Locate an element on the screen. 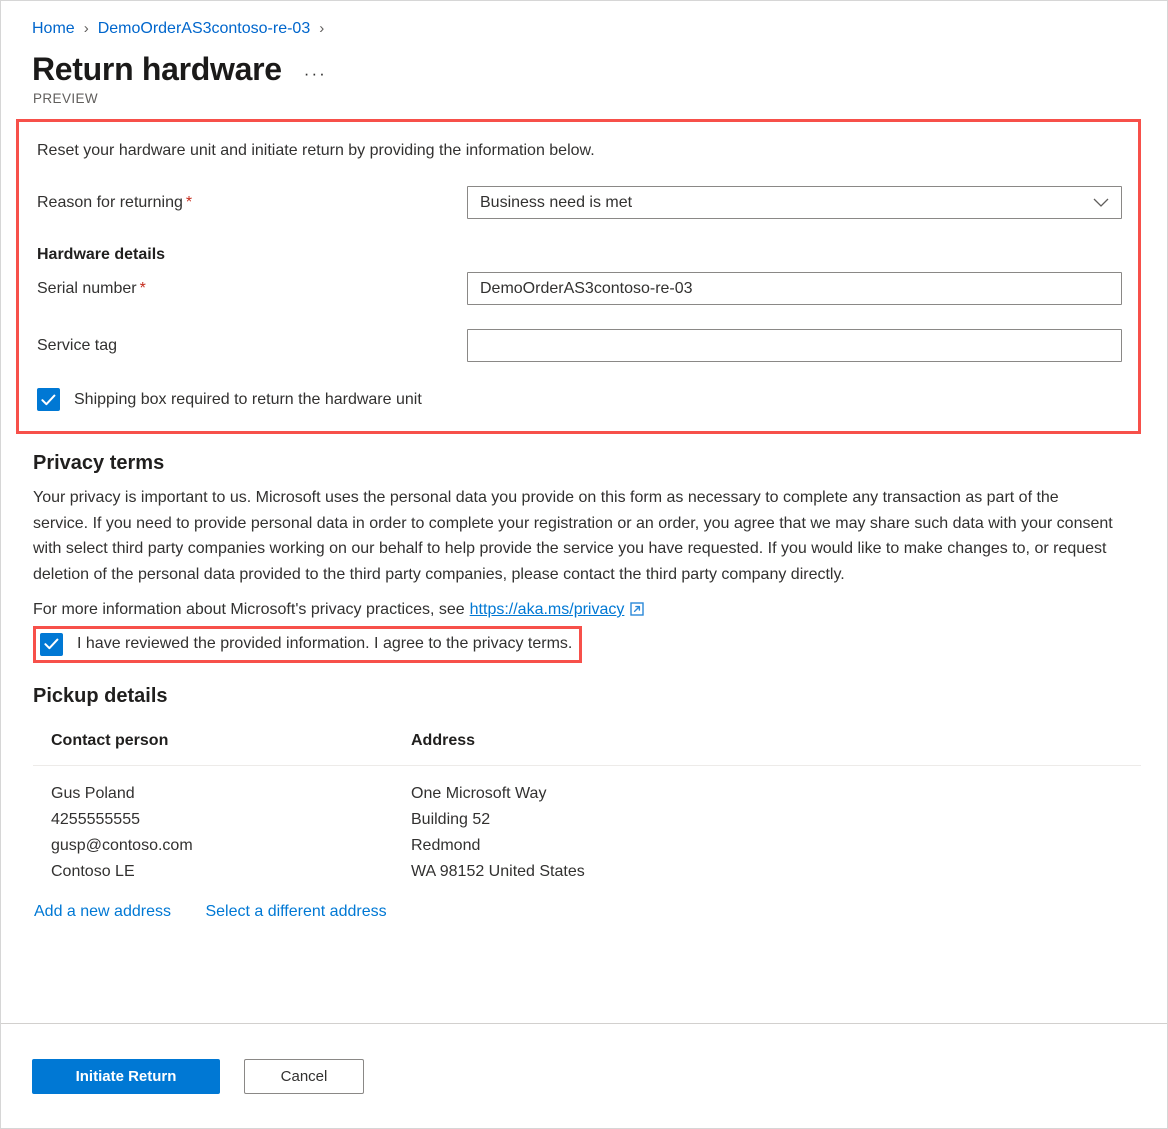  serial-number-label-text: Serial number is located at coordinates (87, 288).